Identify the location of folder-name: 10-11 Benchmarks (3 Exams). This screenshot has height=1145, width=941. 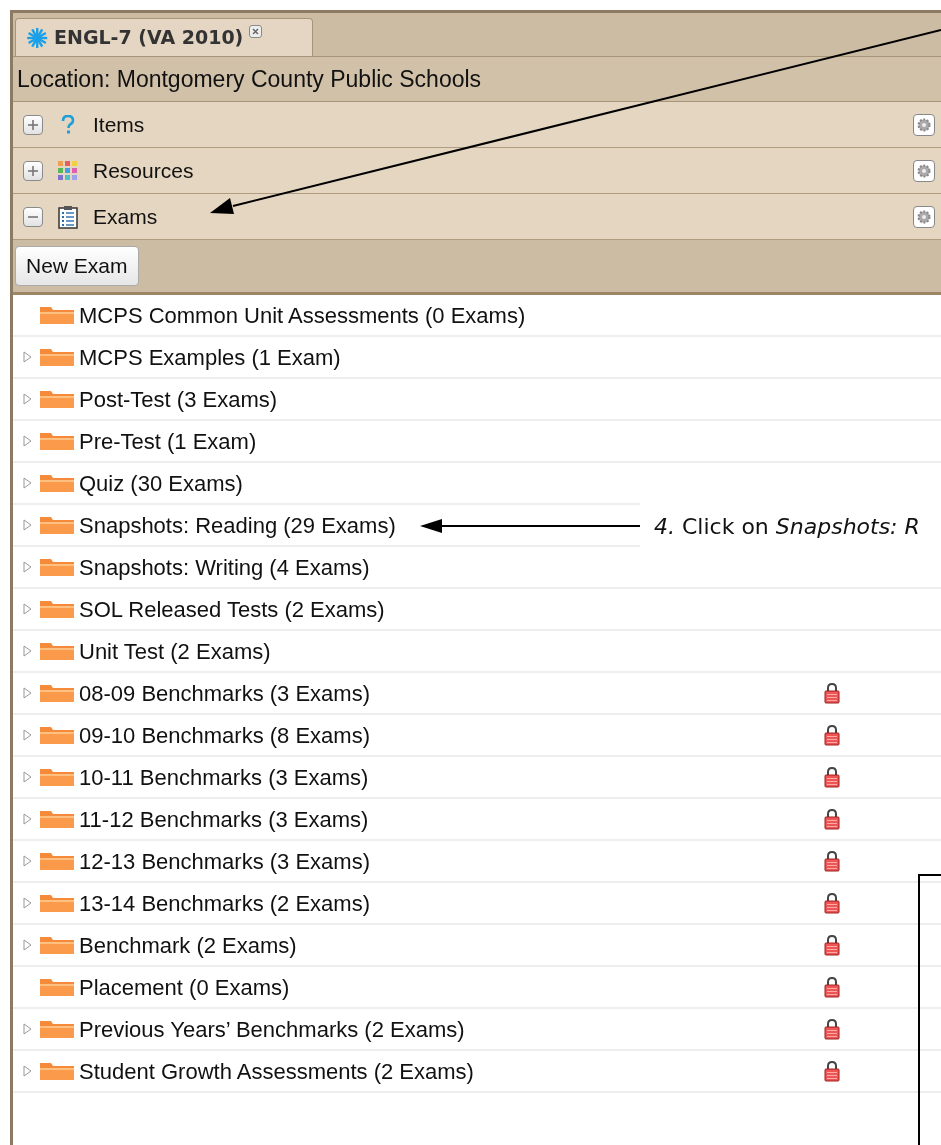
(224, 777).